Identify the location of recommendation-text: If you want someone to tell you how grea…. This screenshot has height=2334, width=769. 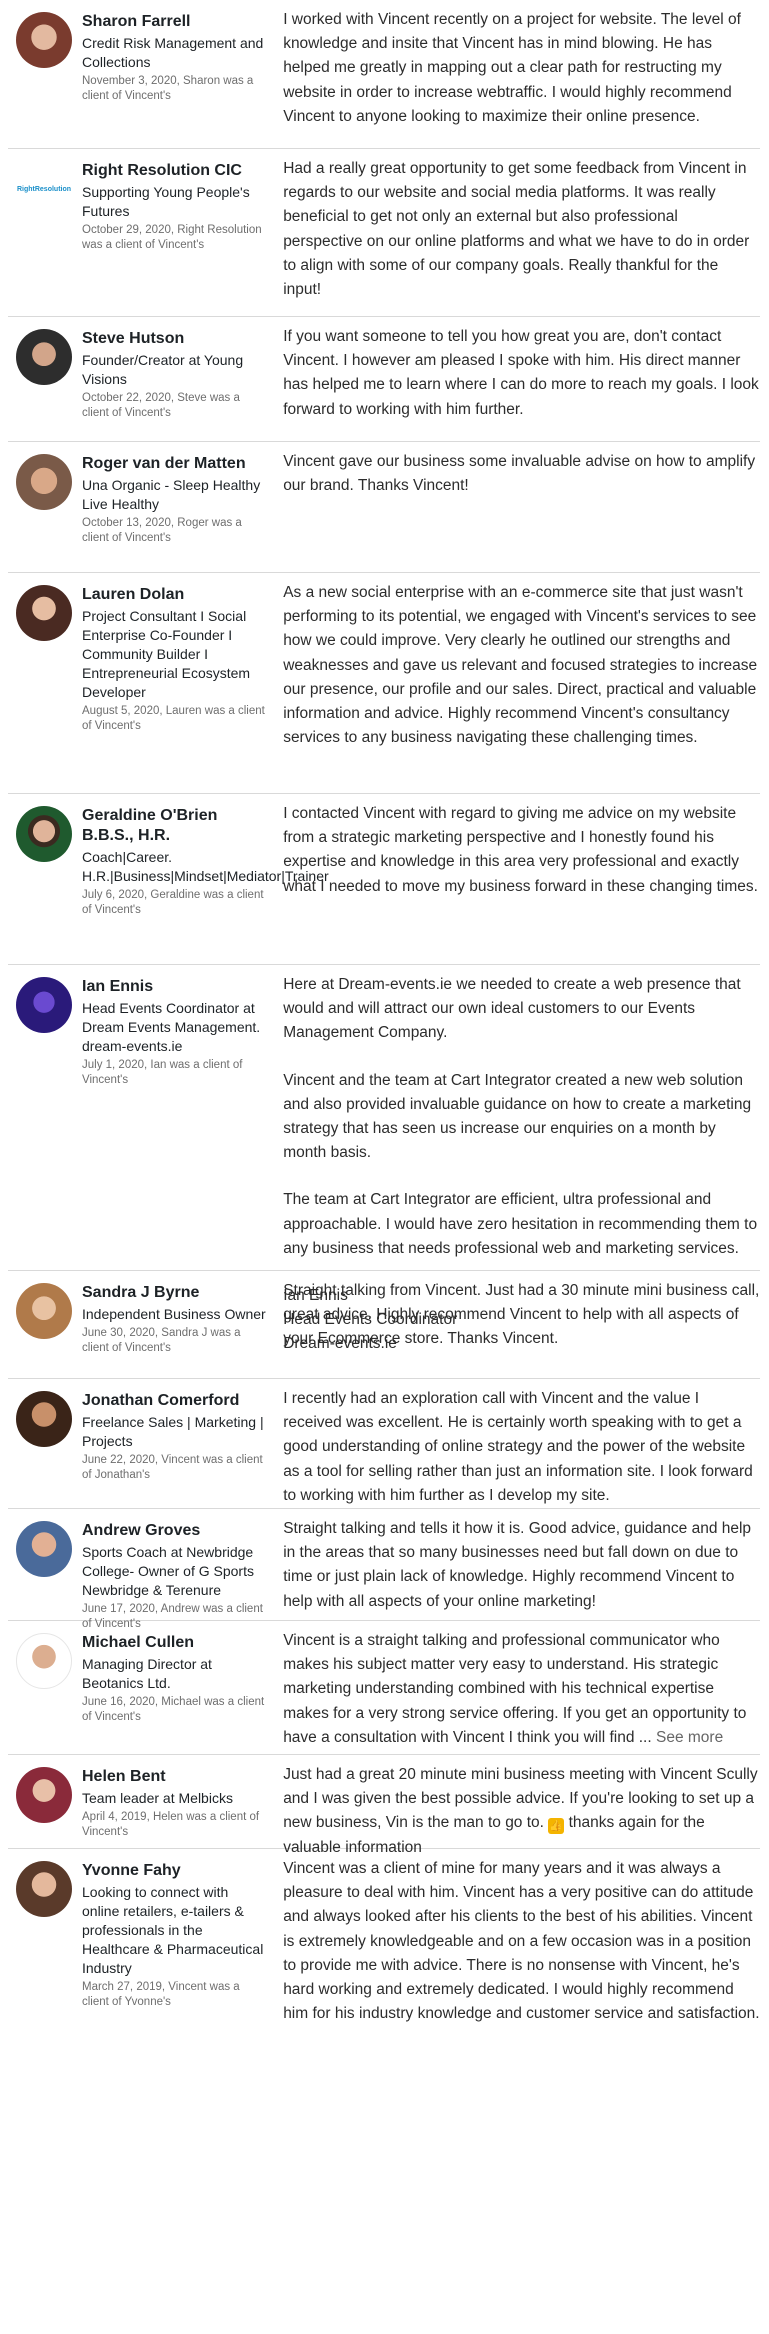
(521, 373).